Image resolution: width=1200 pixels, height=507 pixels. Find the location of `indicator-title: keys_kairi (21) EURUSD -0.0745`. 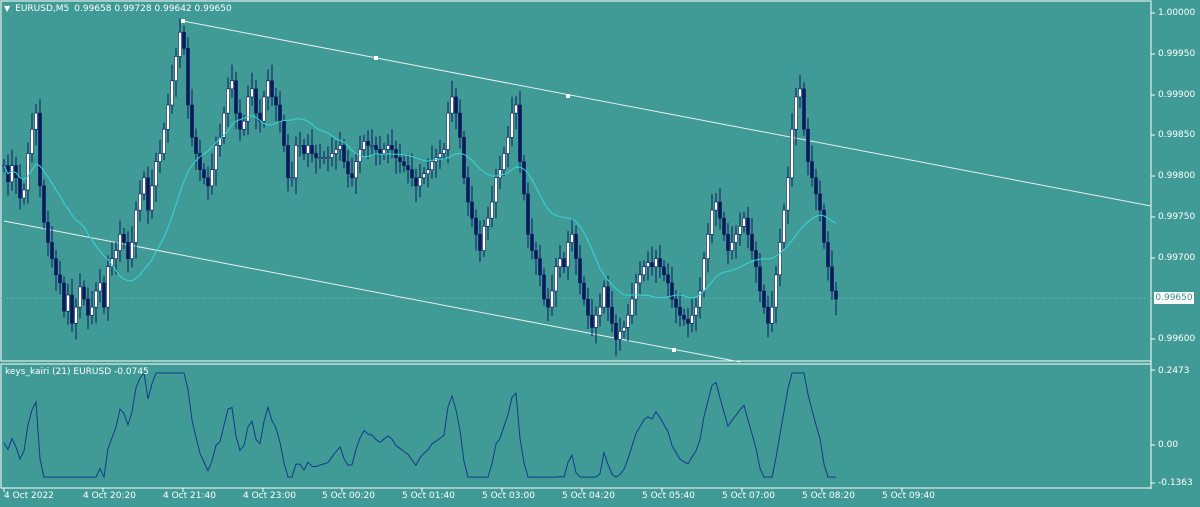

indicator-title: keys_kairi (21) EURUSD -0.0745 is located at coordinates (77, 372).